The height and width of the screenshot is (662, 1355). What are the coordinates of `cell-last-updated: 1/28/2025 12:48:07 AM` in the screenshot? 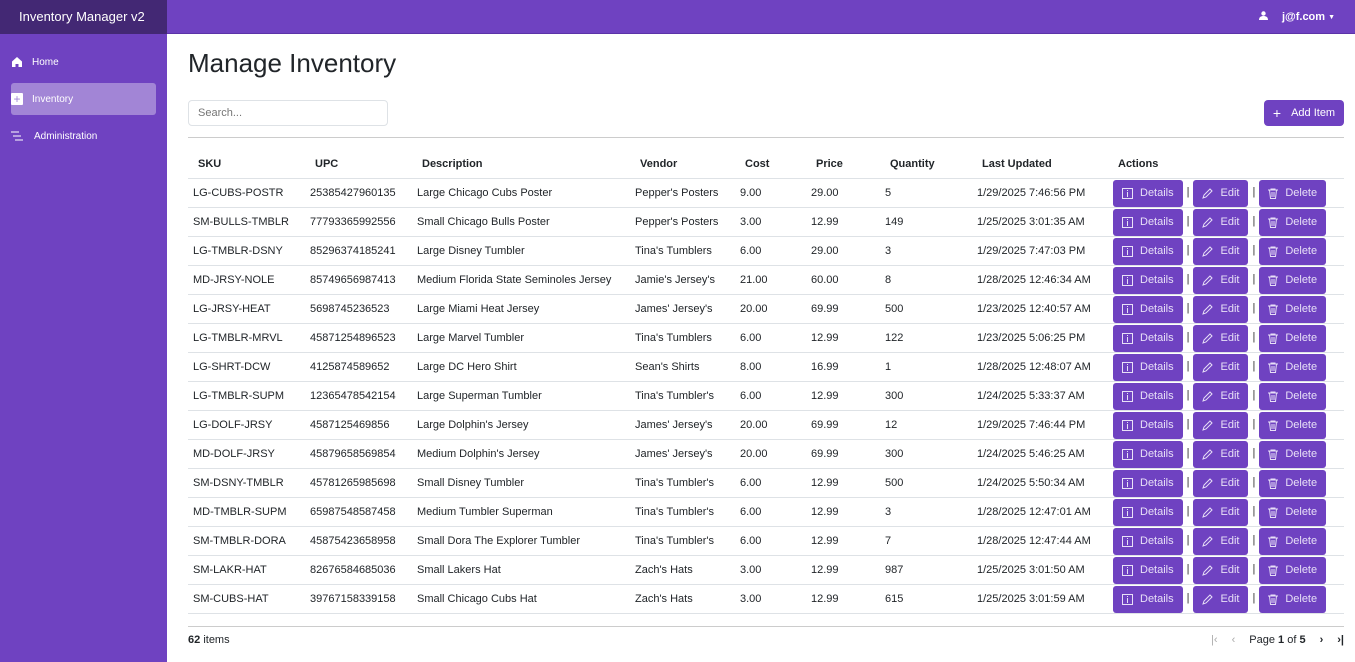 It's located at (1040, 367).